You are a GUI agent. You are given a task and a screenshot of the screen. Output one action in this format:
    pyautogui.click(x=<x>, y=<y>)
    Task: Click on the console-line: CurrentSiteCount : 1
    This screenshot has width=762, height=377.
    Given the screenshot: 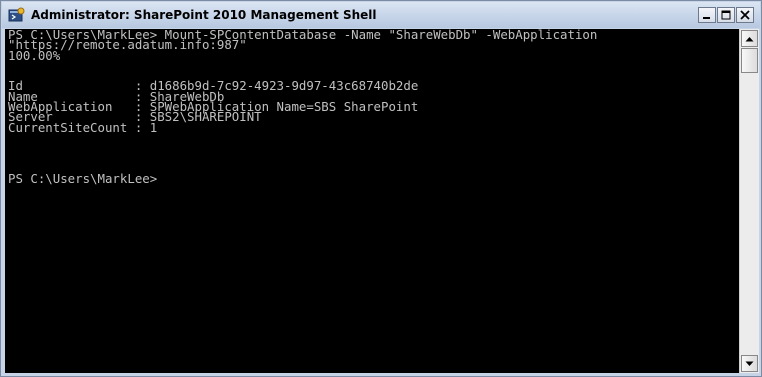 What is the action you would take?
    pyautogui.click(x=83, y=127)
    